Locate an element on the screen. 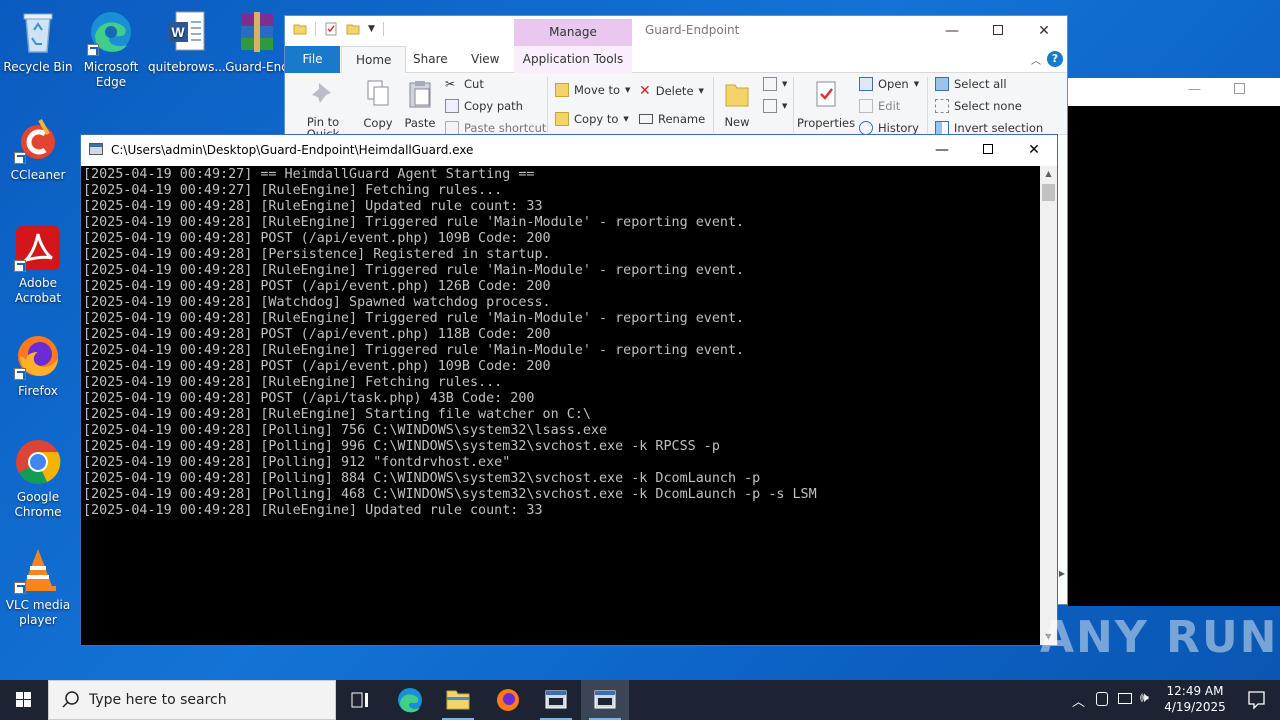 This screenshot has width=1280, height=720. system-tray: ︿ 🕪 is located at coordinates (1113, 700).